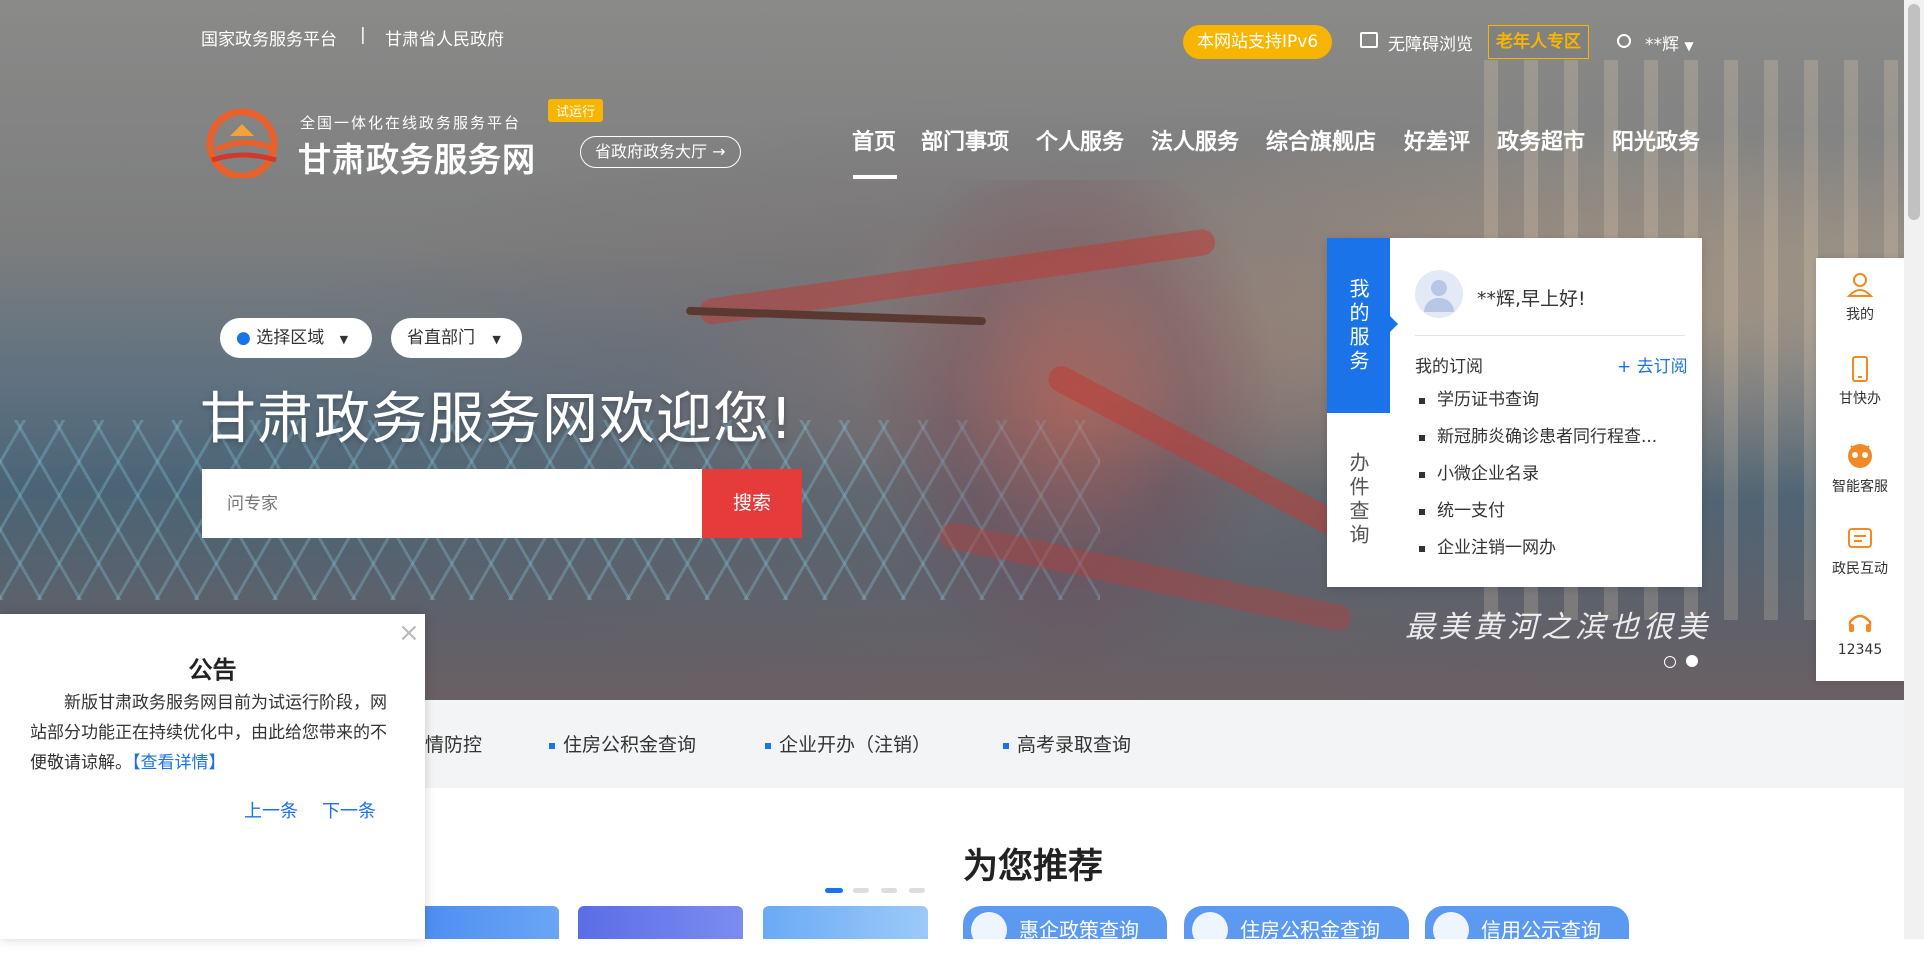 The height and width of the screenshot is (954, 1924). Describe the element at coordinates (1080, 140) in the screenshot. I see `nav-personal-service: 个人服务` at that location.